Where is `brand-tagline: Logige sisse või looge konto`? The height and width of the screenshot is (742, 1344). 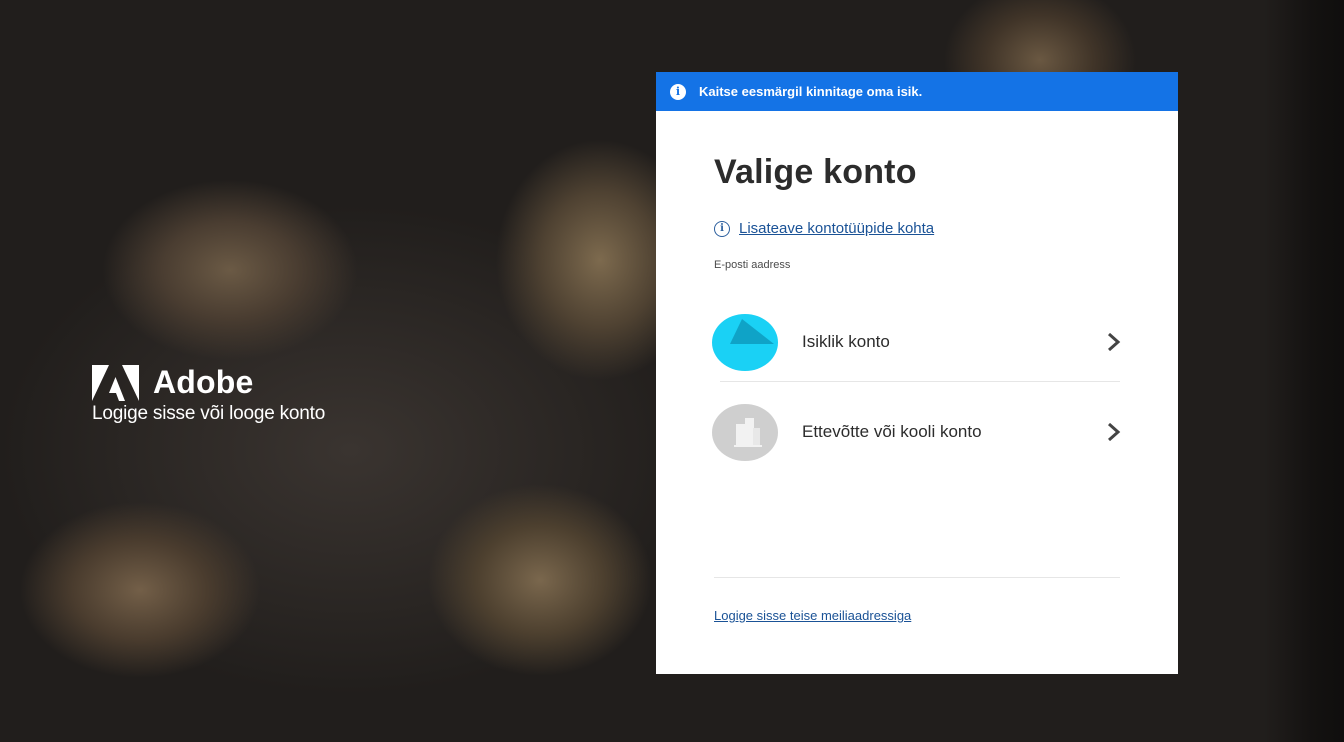 brand-tagline: Logige sisse või looge konto is located at coordinates (209, 413).